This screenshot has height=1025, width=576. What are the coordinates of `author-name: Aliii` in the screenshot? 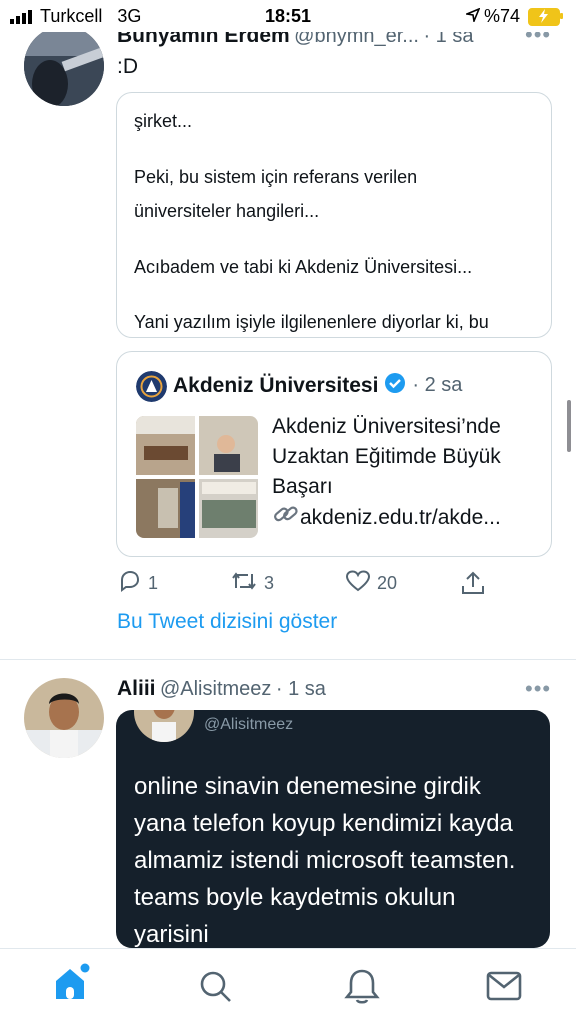 It's located at (136, 688).